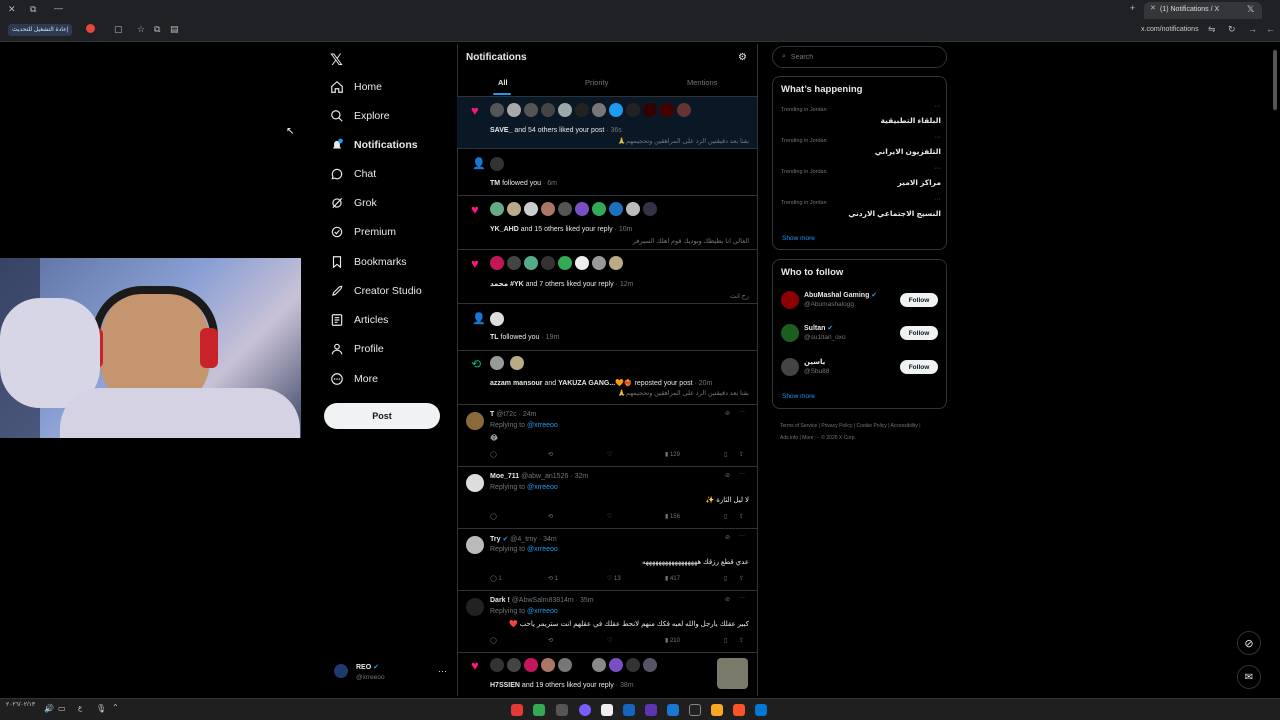 The image size is (1280, 720). I want to click on obs-icon, so click(562, 710).